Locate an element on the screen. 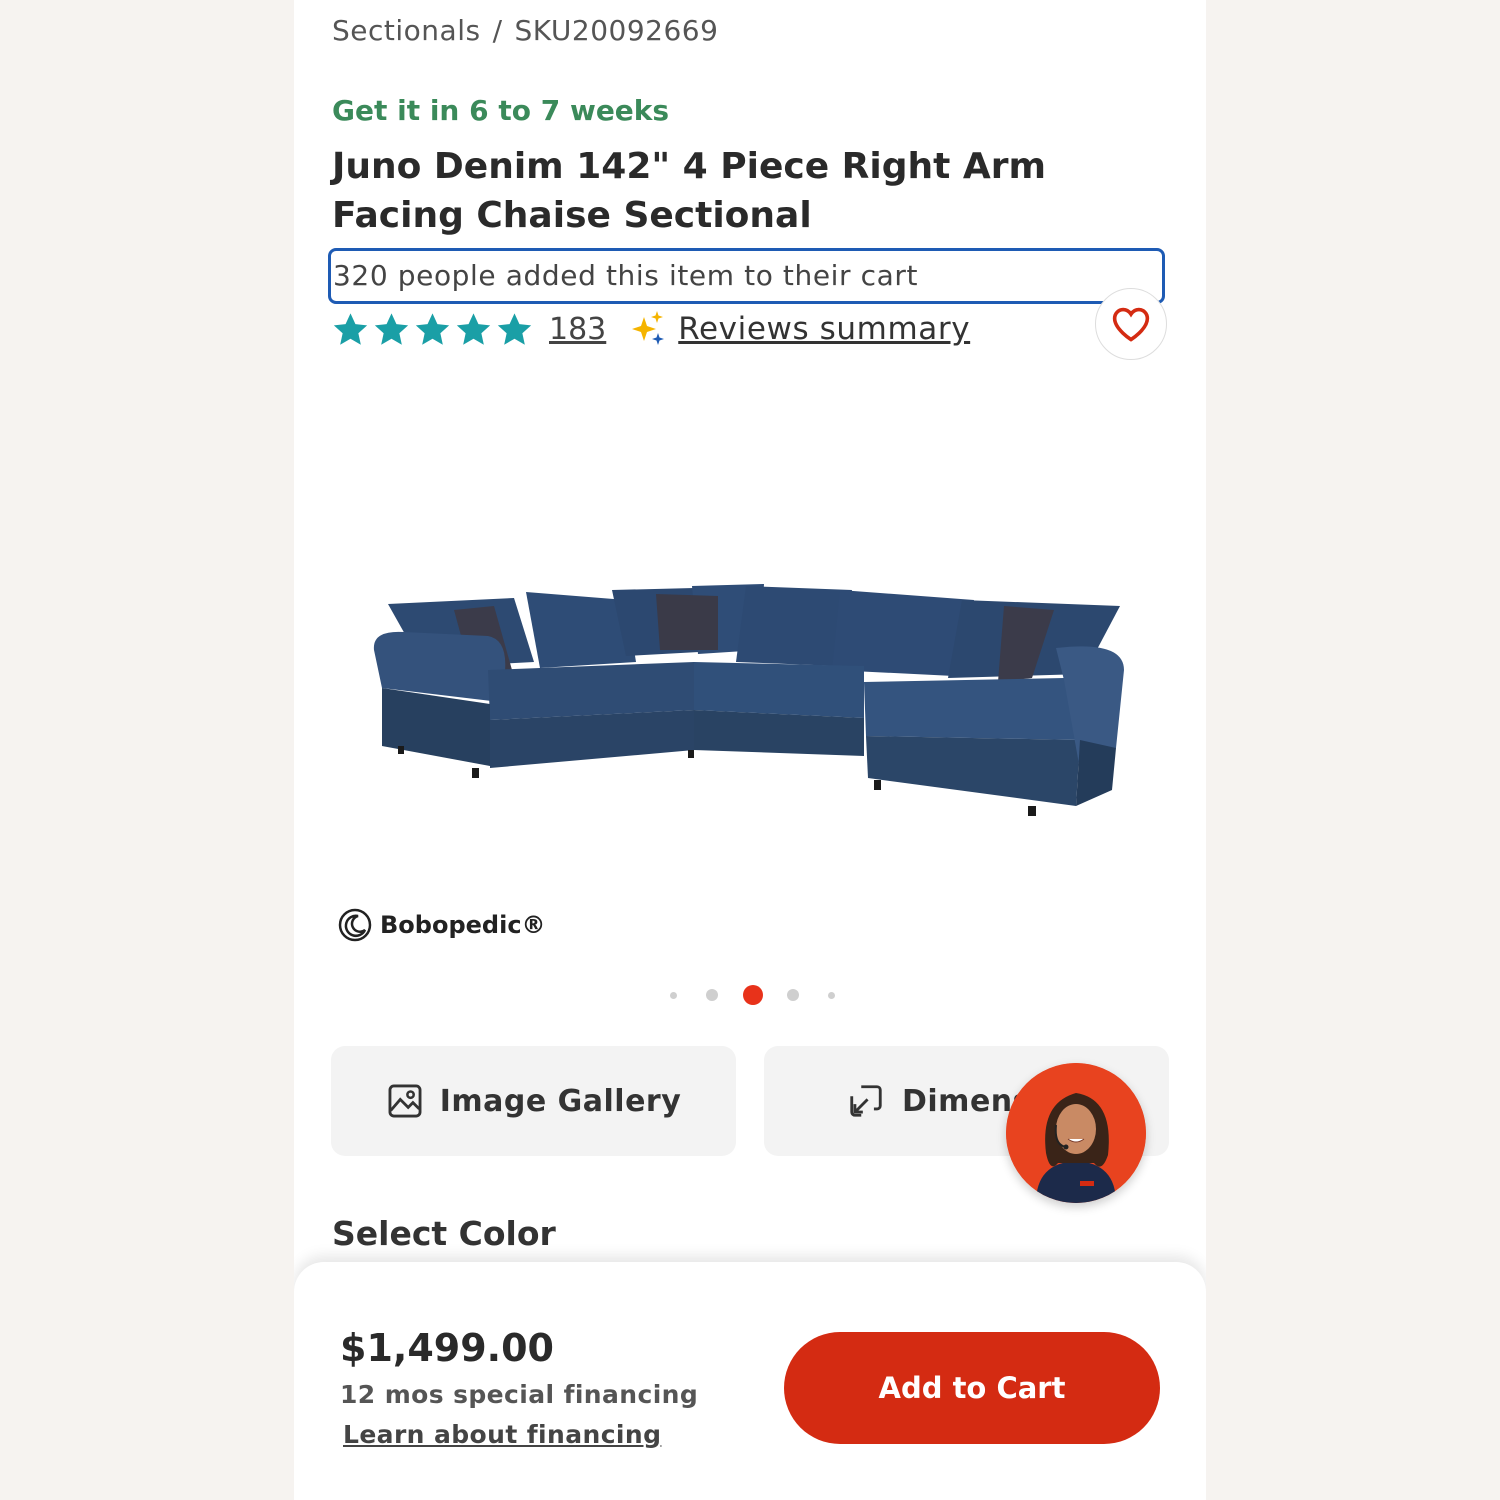  price: $1,499.00 is located at coordinates (447, 1348).